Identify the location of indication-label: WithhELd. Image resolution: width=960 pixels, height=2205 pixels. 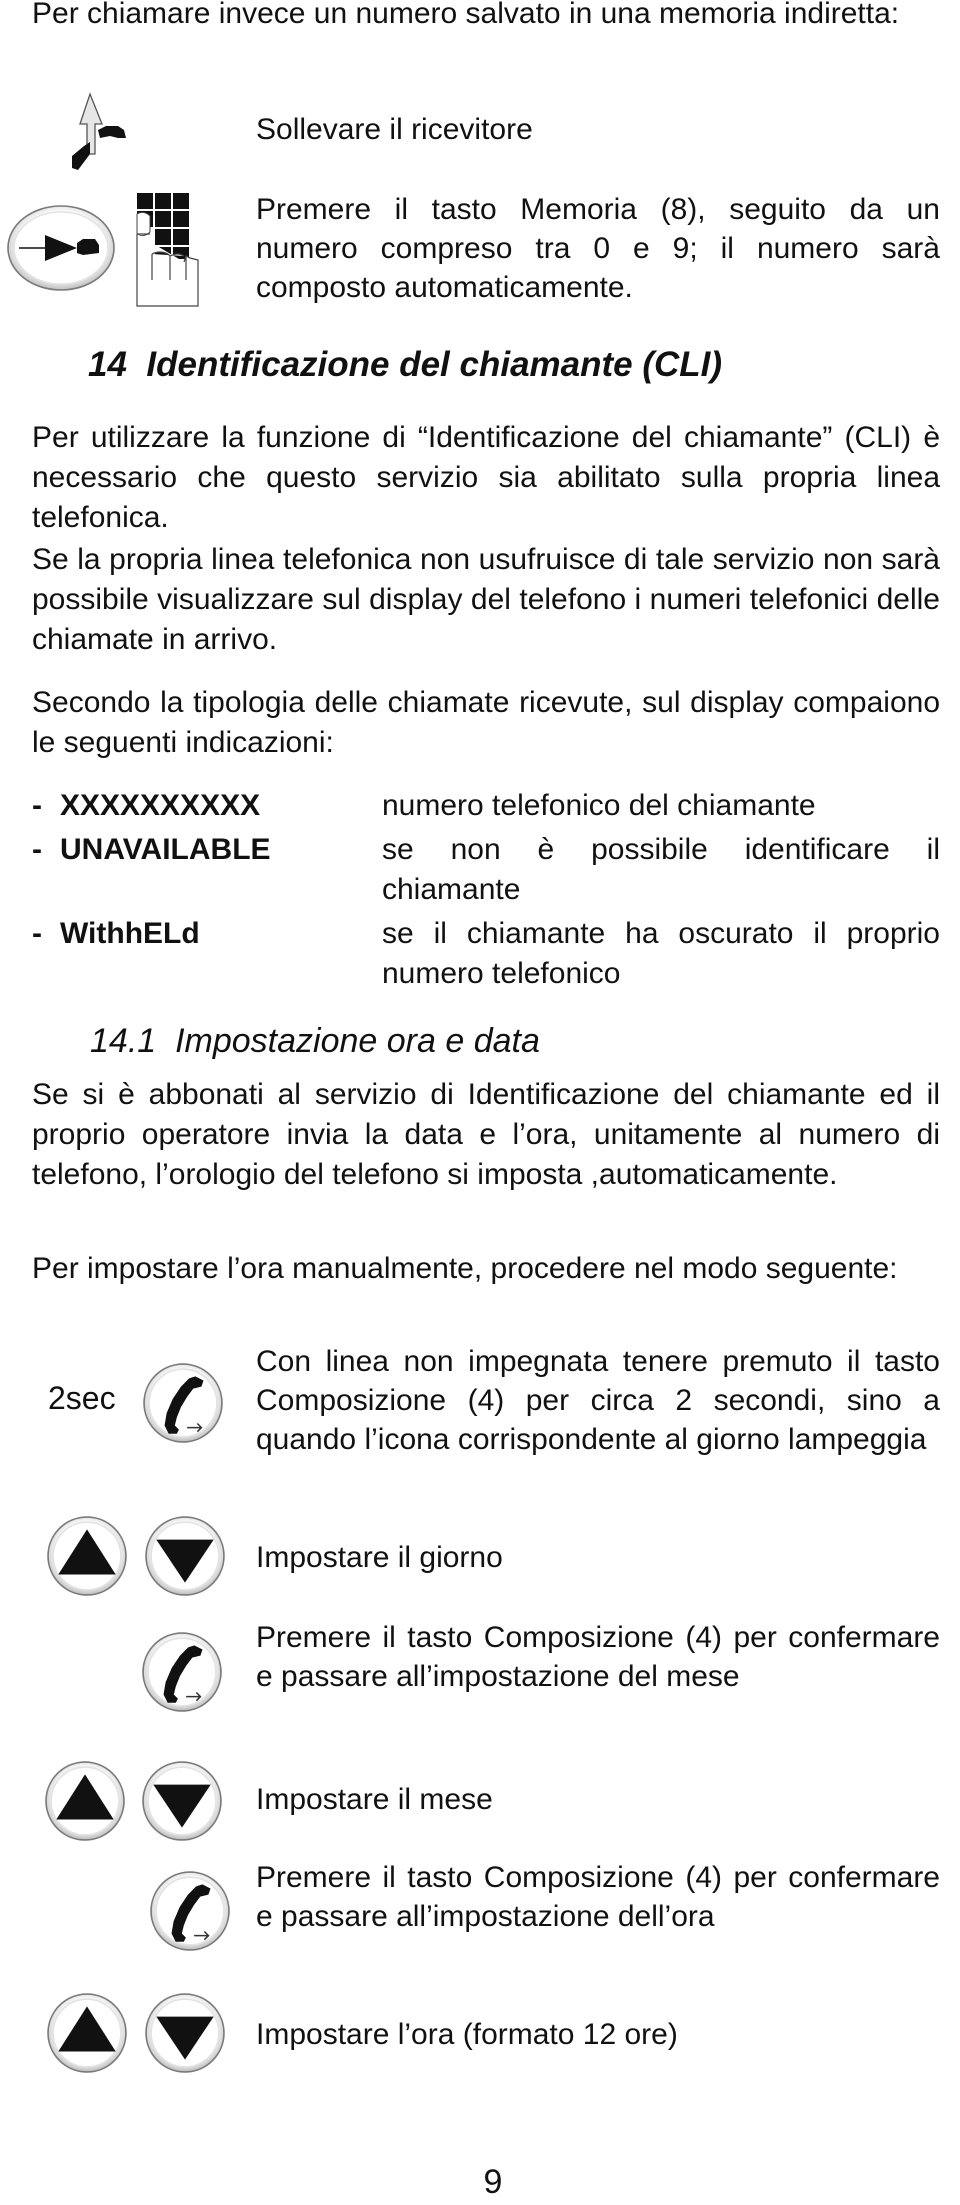
(130, 933).